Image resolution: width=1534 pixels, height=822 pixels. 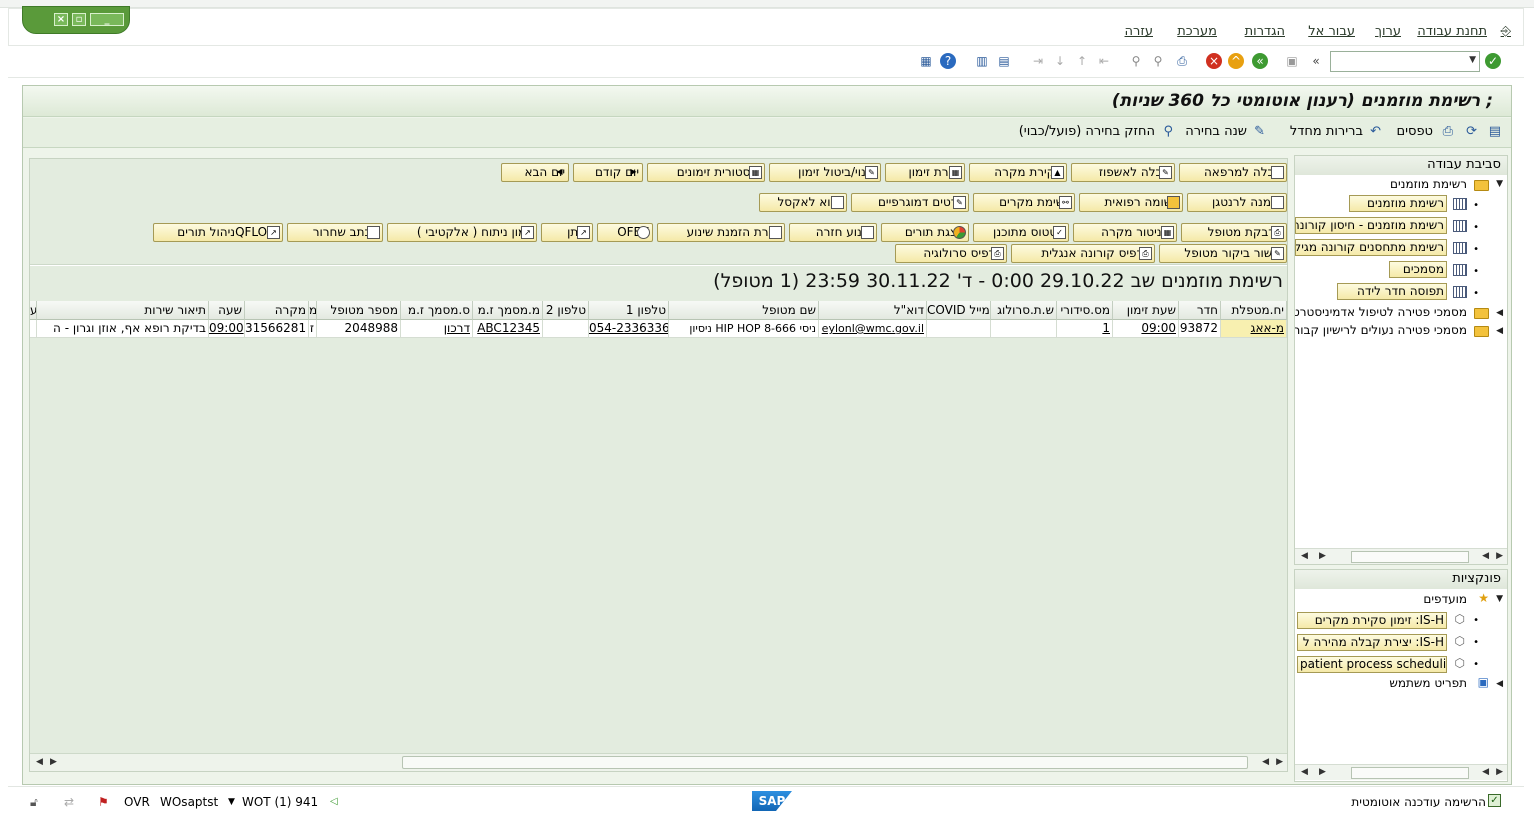 I want to click on undo-icon: ↶, so click(x=1375, y=131).